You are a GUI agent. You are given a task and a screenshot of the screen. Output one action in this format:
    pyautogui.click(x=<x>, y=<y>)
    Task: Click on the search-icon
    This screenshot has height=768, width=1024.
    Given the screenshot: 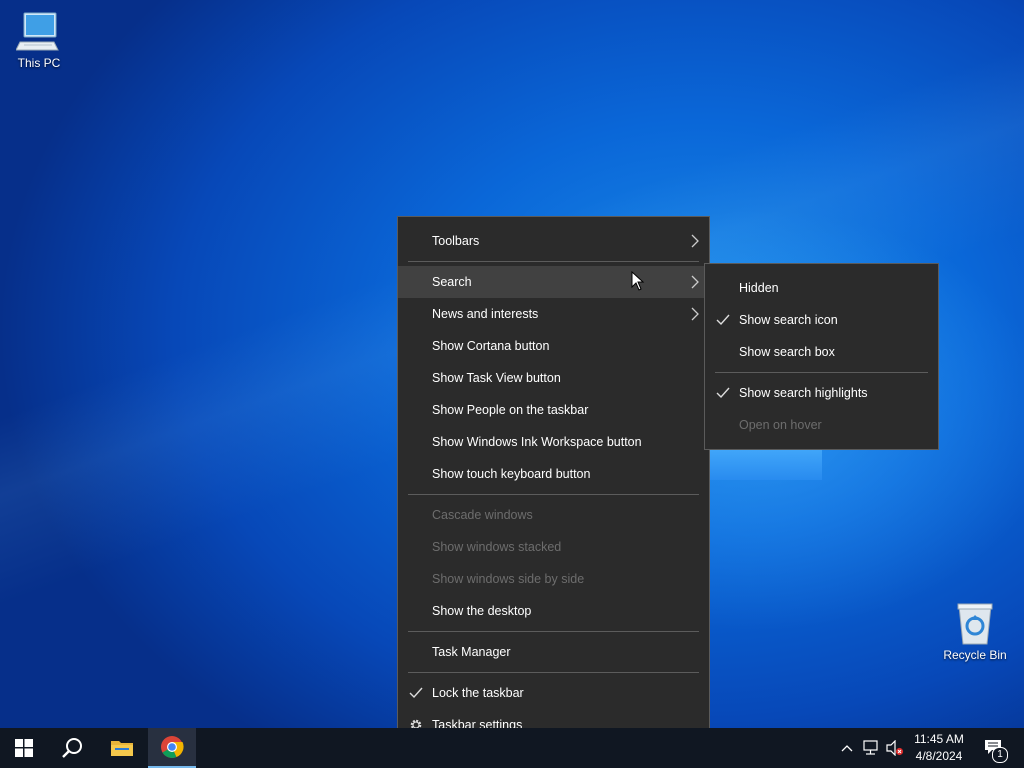 What is the action you would take?
    pyautogui.click(x=72, y=748)
    